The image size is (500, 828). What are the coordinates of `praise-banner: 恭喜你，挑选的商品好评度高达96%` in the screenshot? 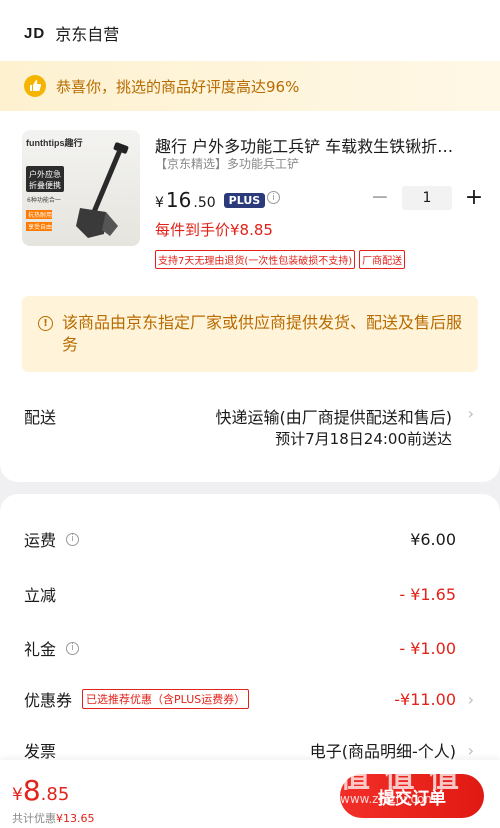 It's located at (250, 86).